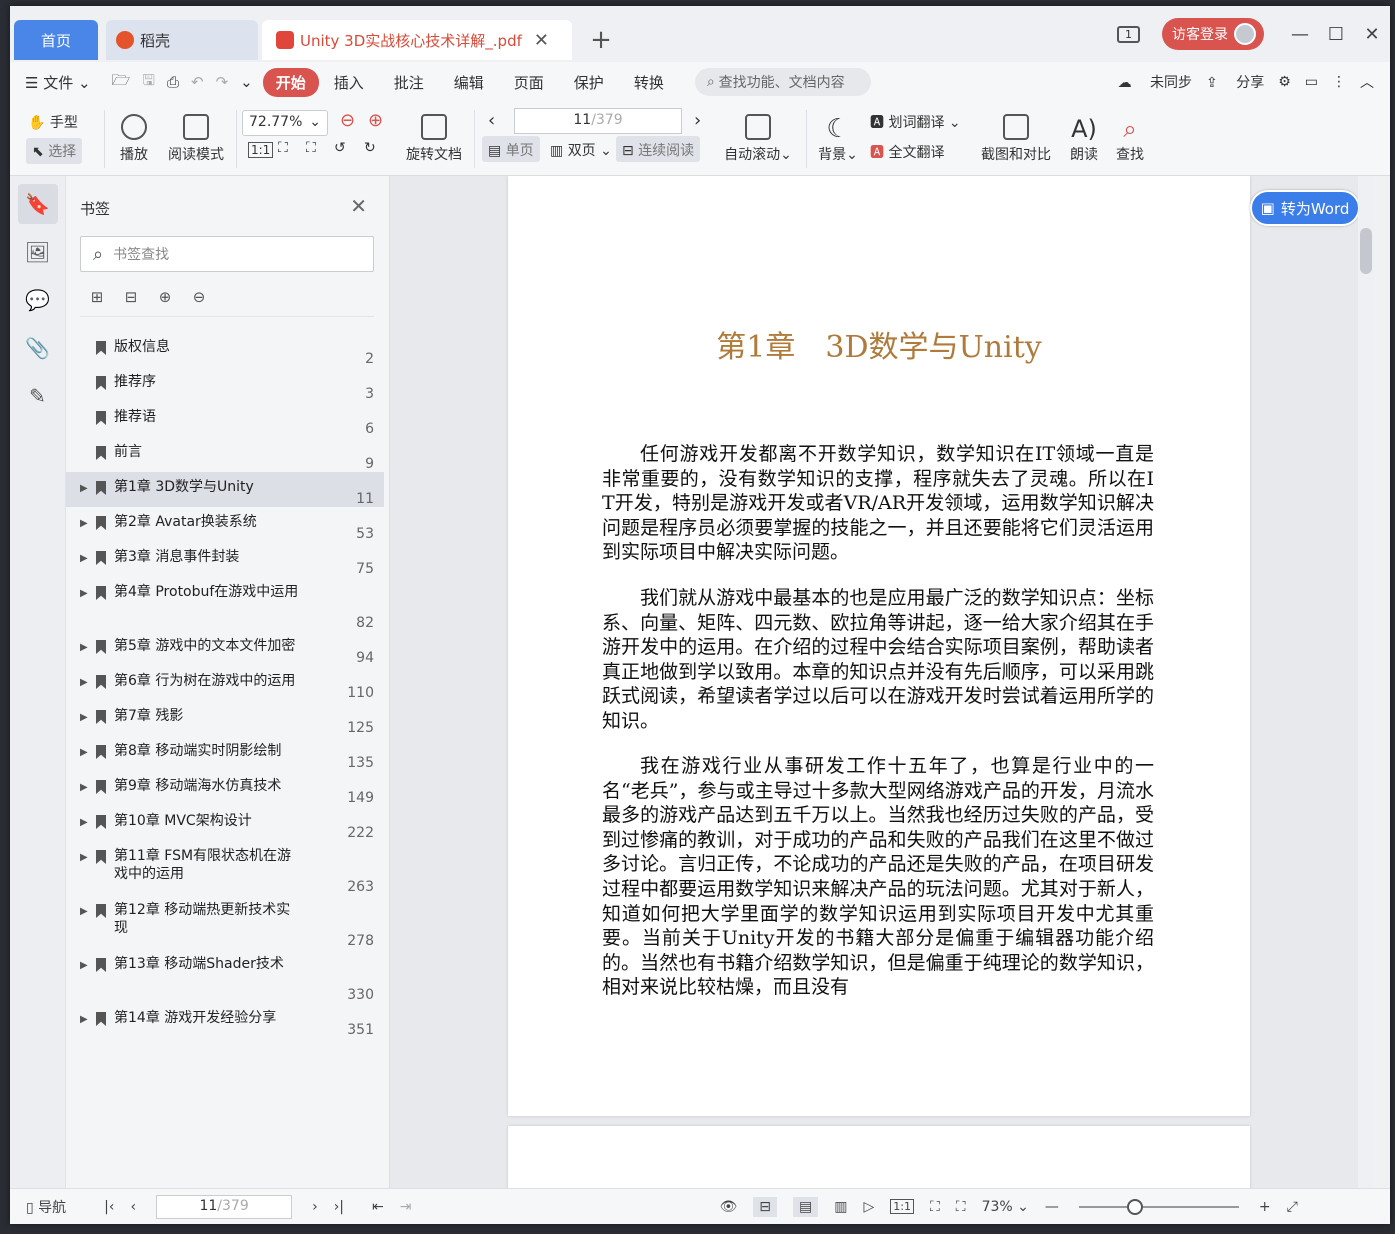 Image resolution: width=1395 pixels, height=1234 pixels. What do you see at coordinates (148, 82) in the screenshot?
I see `save-icon: 🖫` at bounding box center [148, 82].